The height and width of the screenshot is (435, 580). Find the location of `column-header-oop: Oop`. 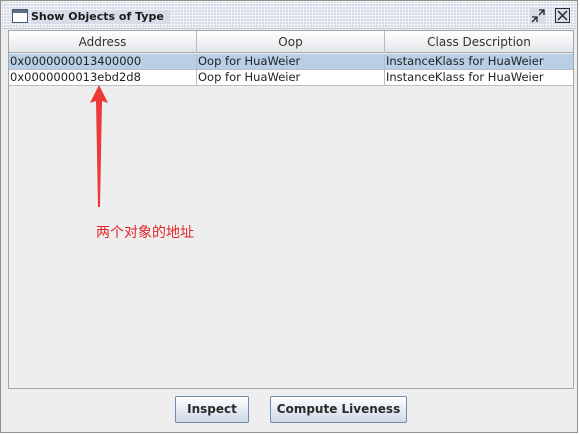

column-header-oop: Oop is located at coordinates (291, 42).